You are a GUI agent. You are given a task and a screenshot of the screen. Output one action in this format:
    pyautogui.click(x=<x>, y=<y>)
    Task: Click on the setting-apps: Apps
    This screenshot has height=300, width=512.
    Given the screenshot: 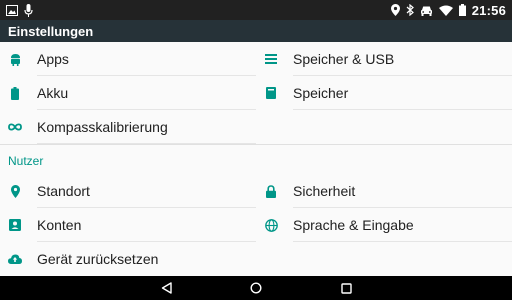 What is the action you would take?
    pyautogui.click(x=128, y=59)
    